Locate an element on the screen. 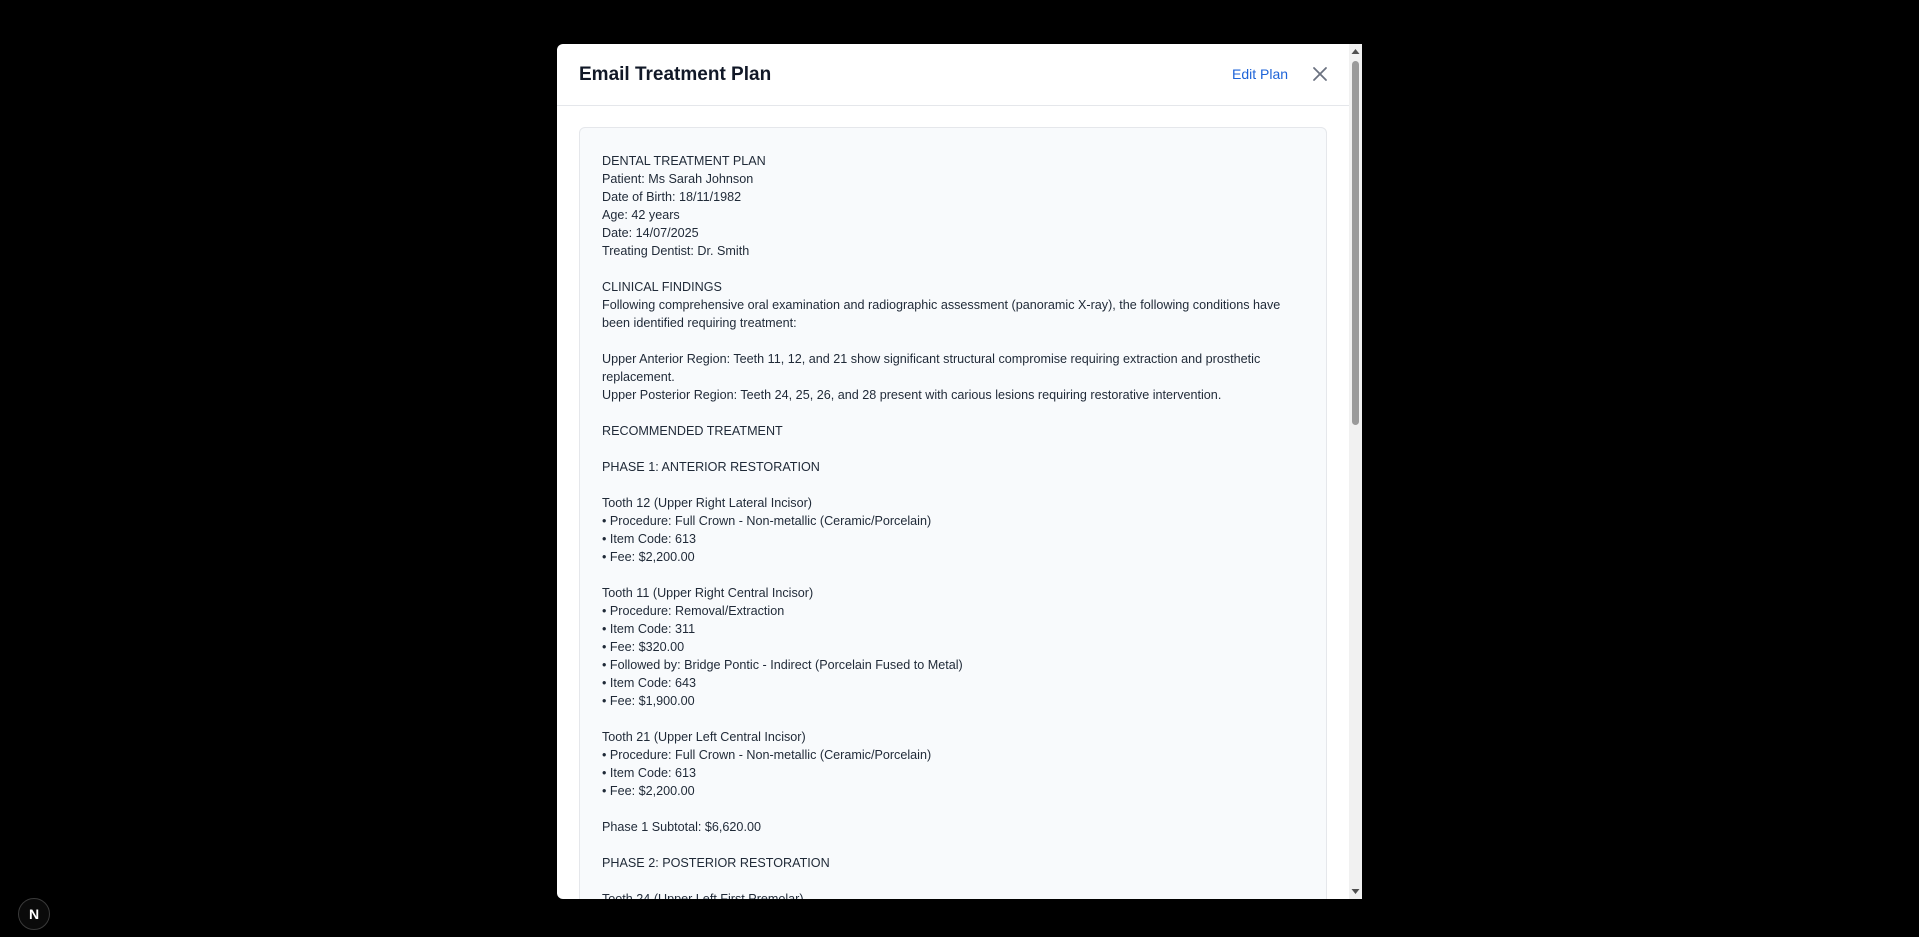 The height and width of the screenshot is (937, 1919). plan-line: Treating Dentist: Dr. Smith is located at coordinates (676, 251).